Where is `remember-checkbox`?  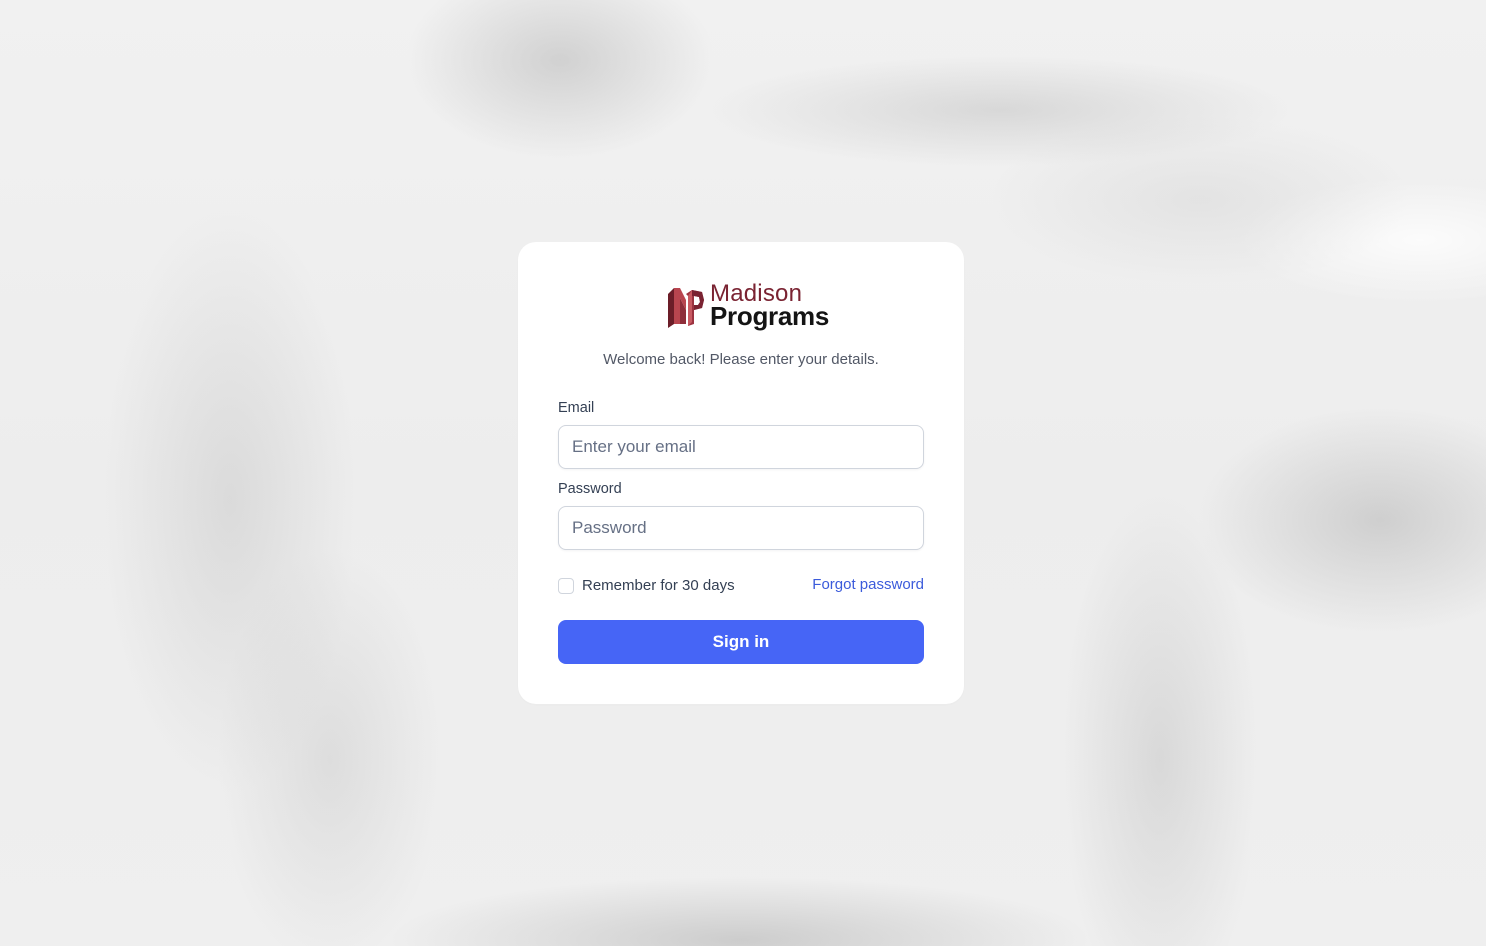
remember-checkbox is located at coordinates (566, 586).